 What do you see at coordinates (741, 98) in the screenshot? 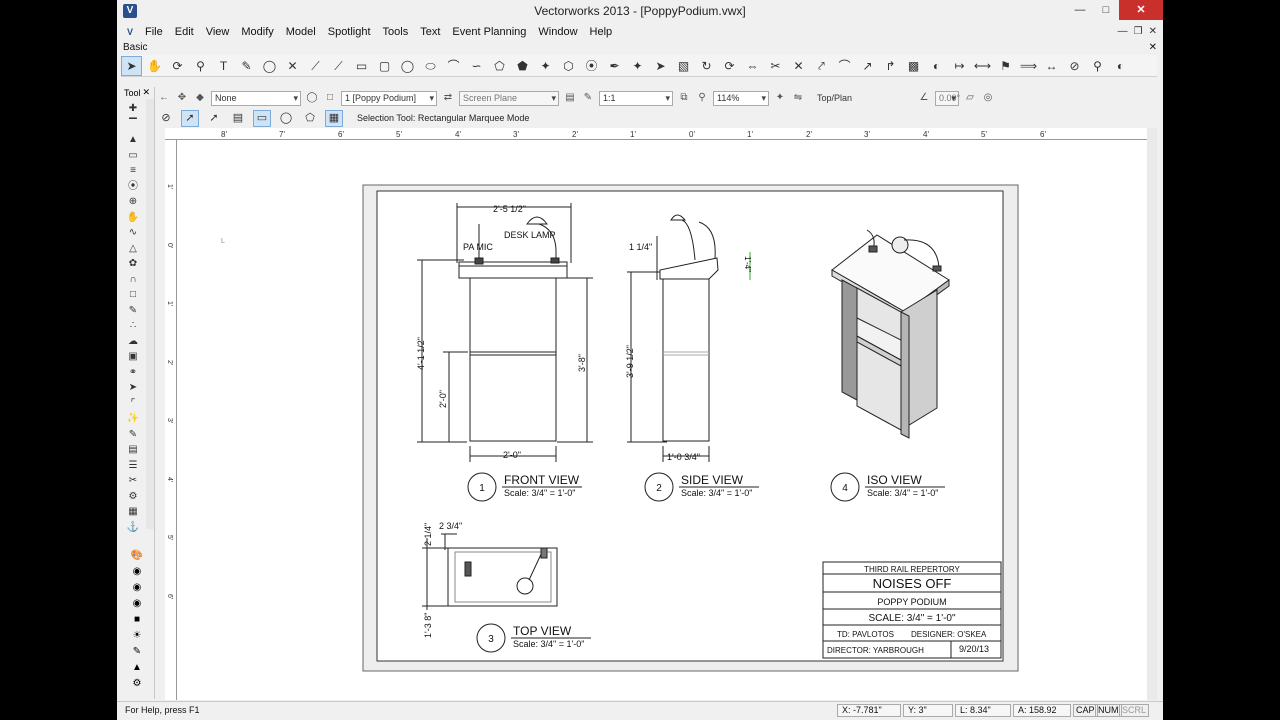
I see `zoom-select: 114%` at bounding box center [741, 98].